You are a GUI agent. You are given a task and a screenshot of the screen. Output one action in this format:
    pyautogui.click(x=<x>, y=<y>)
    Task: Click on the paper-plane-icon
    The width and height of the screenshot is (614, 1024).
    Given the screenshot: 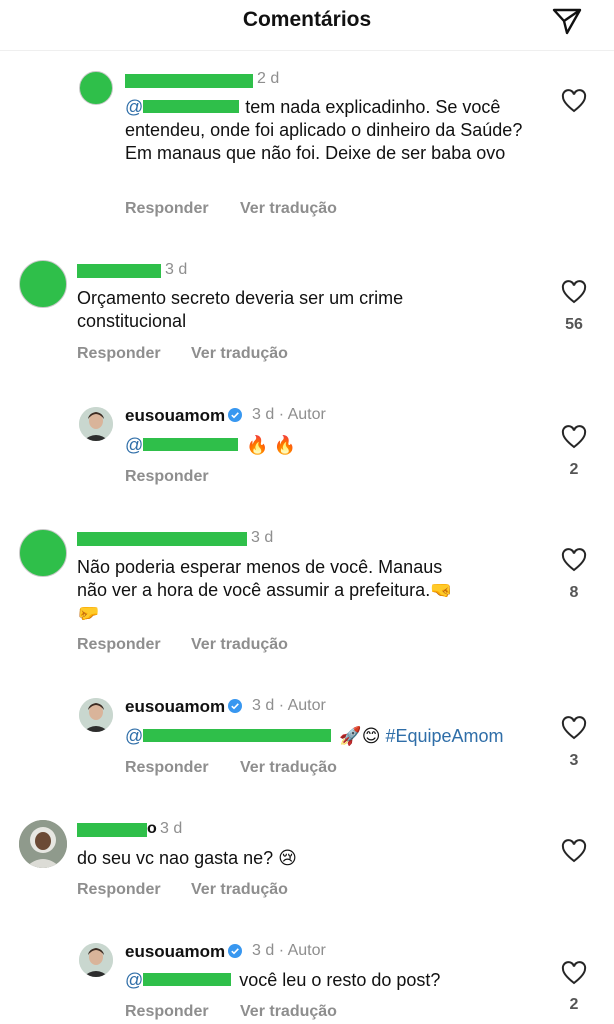 What is the action you would take?
    pyautogui.click(x=567, y=21)
    